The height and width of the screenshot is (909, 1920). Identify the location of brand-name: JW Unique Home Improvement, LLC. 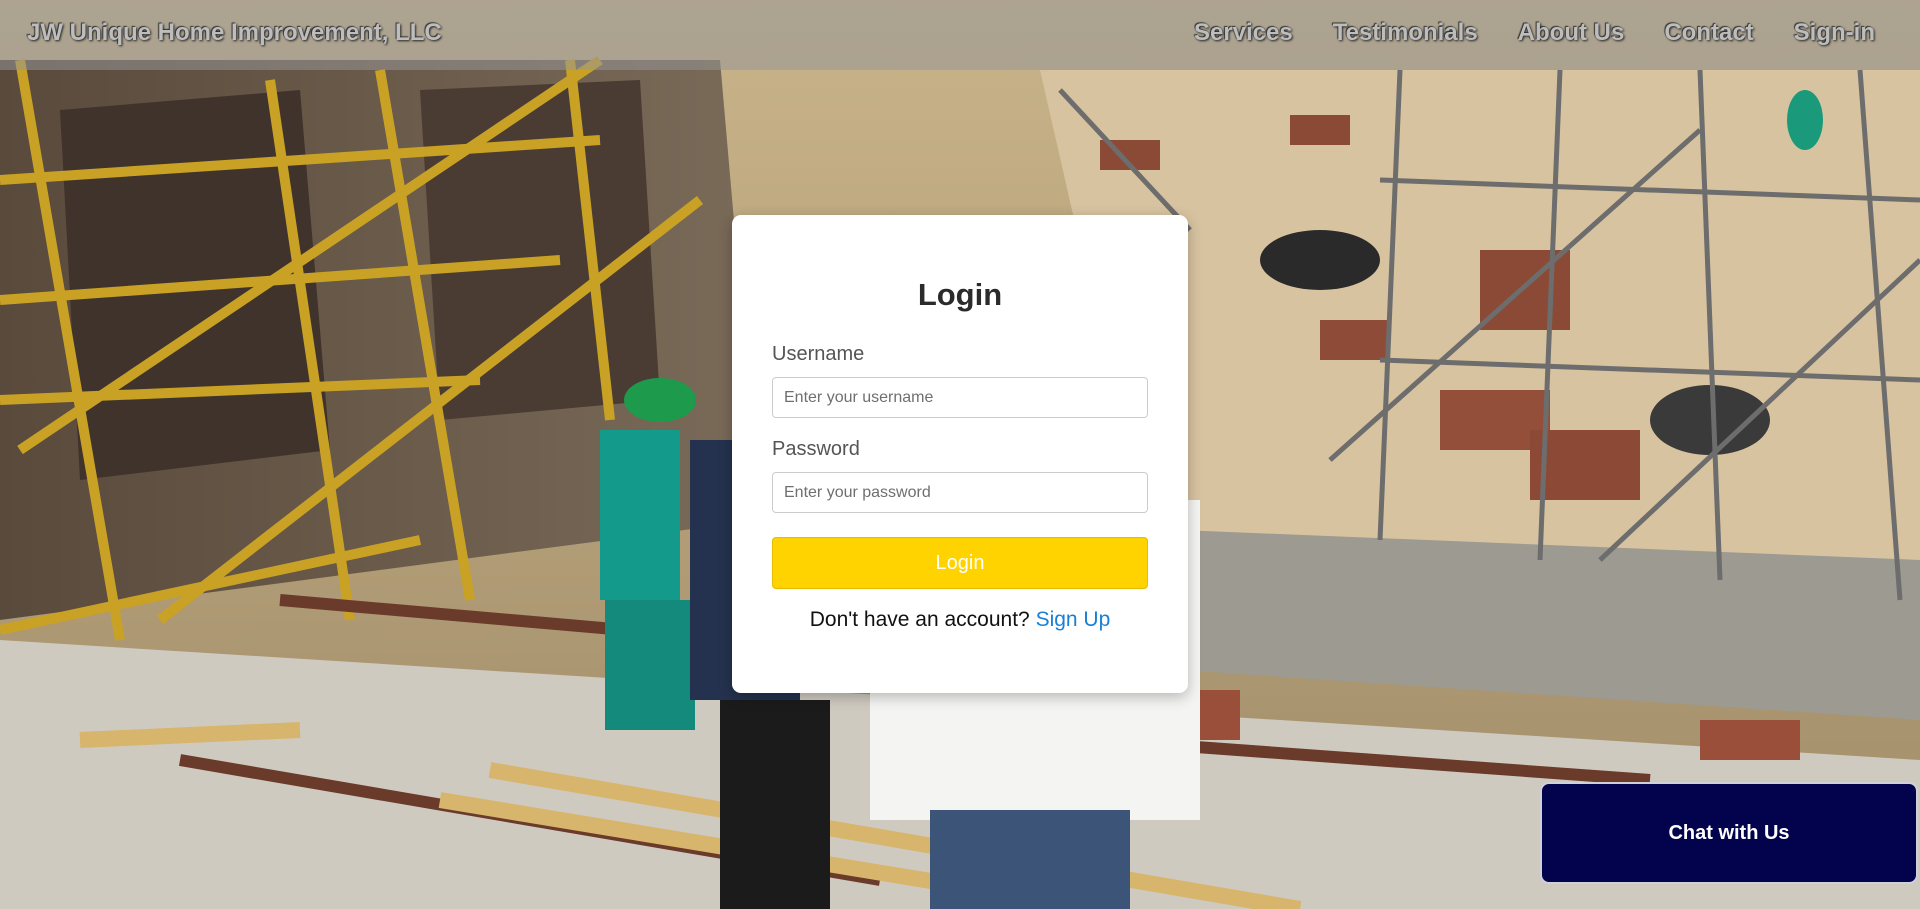
(234, 33).